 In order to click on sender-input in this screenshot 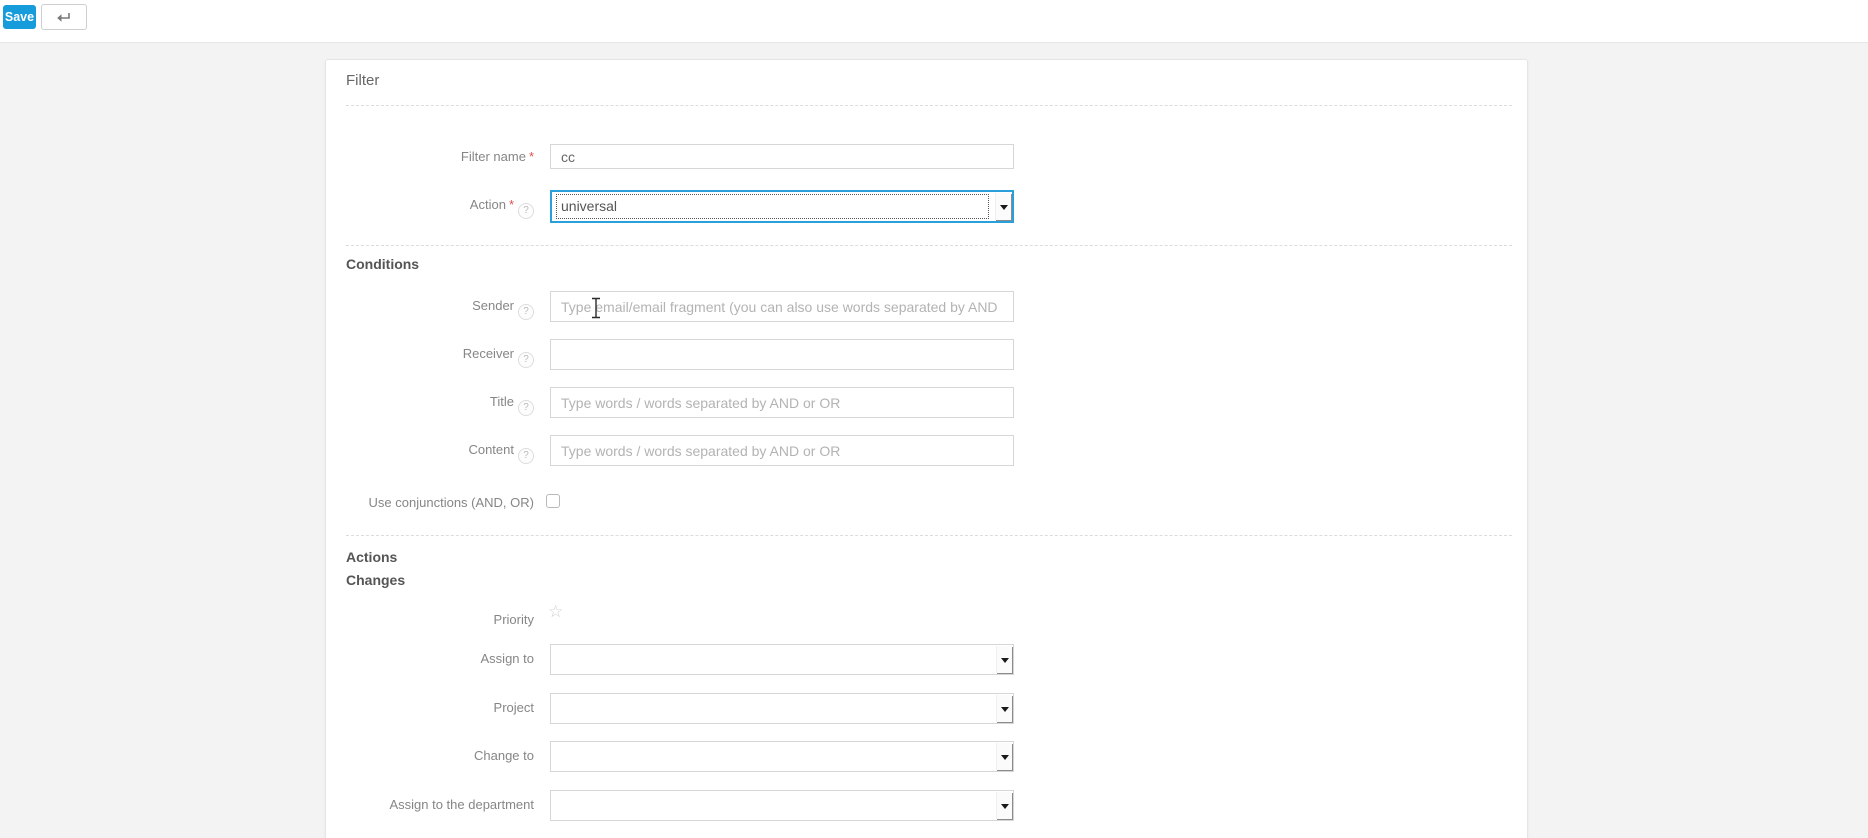, I will do `click(782, 306)`.